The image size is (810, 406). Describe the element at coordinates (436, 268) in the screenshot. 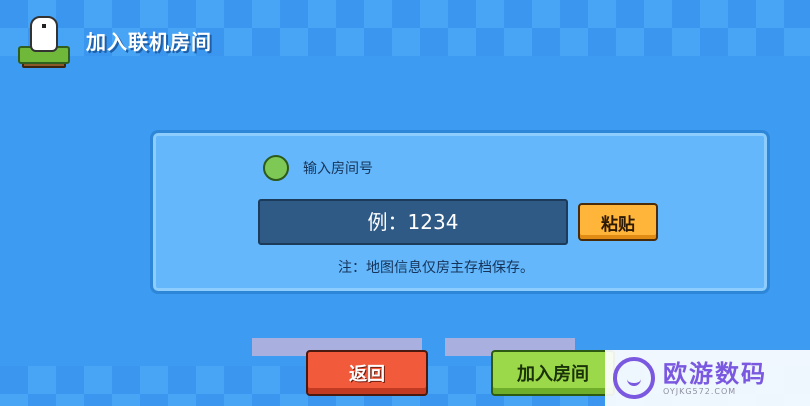

I see `save-note: 注：地图信息仅房主存档保存。` at that location.